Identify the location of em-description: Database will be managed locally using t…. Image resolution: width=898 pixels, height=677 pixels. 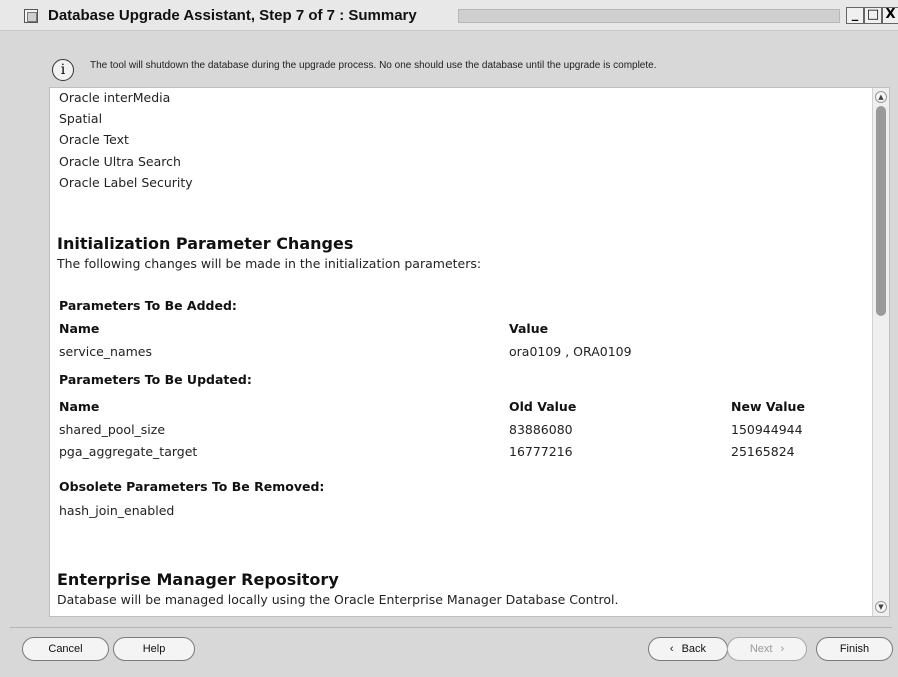
(338, 599).